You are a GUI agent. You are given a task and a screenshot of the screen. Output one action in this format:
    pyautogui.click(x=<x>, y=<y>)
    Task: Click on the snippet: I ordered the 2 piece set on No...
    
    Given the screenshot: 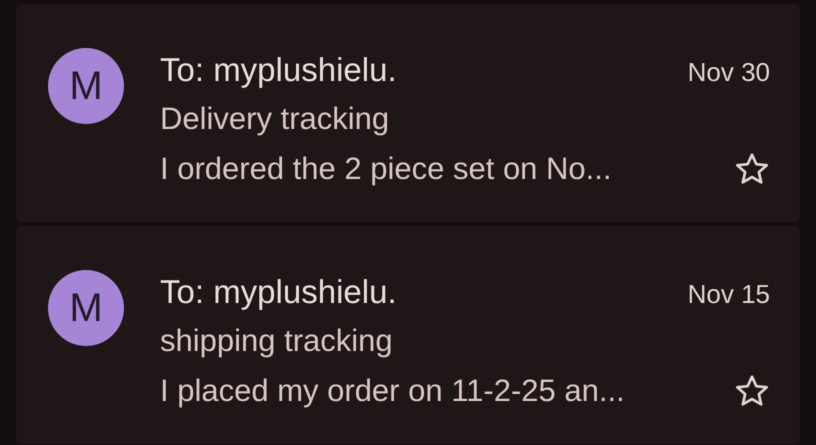 What is the action you would take?
    pyautogui.click(x=386, y=169)
    